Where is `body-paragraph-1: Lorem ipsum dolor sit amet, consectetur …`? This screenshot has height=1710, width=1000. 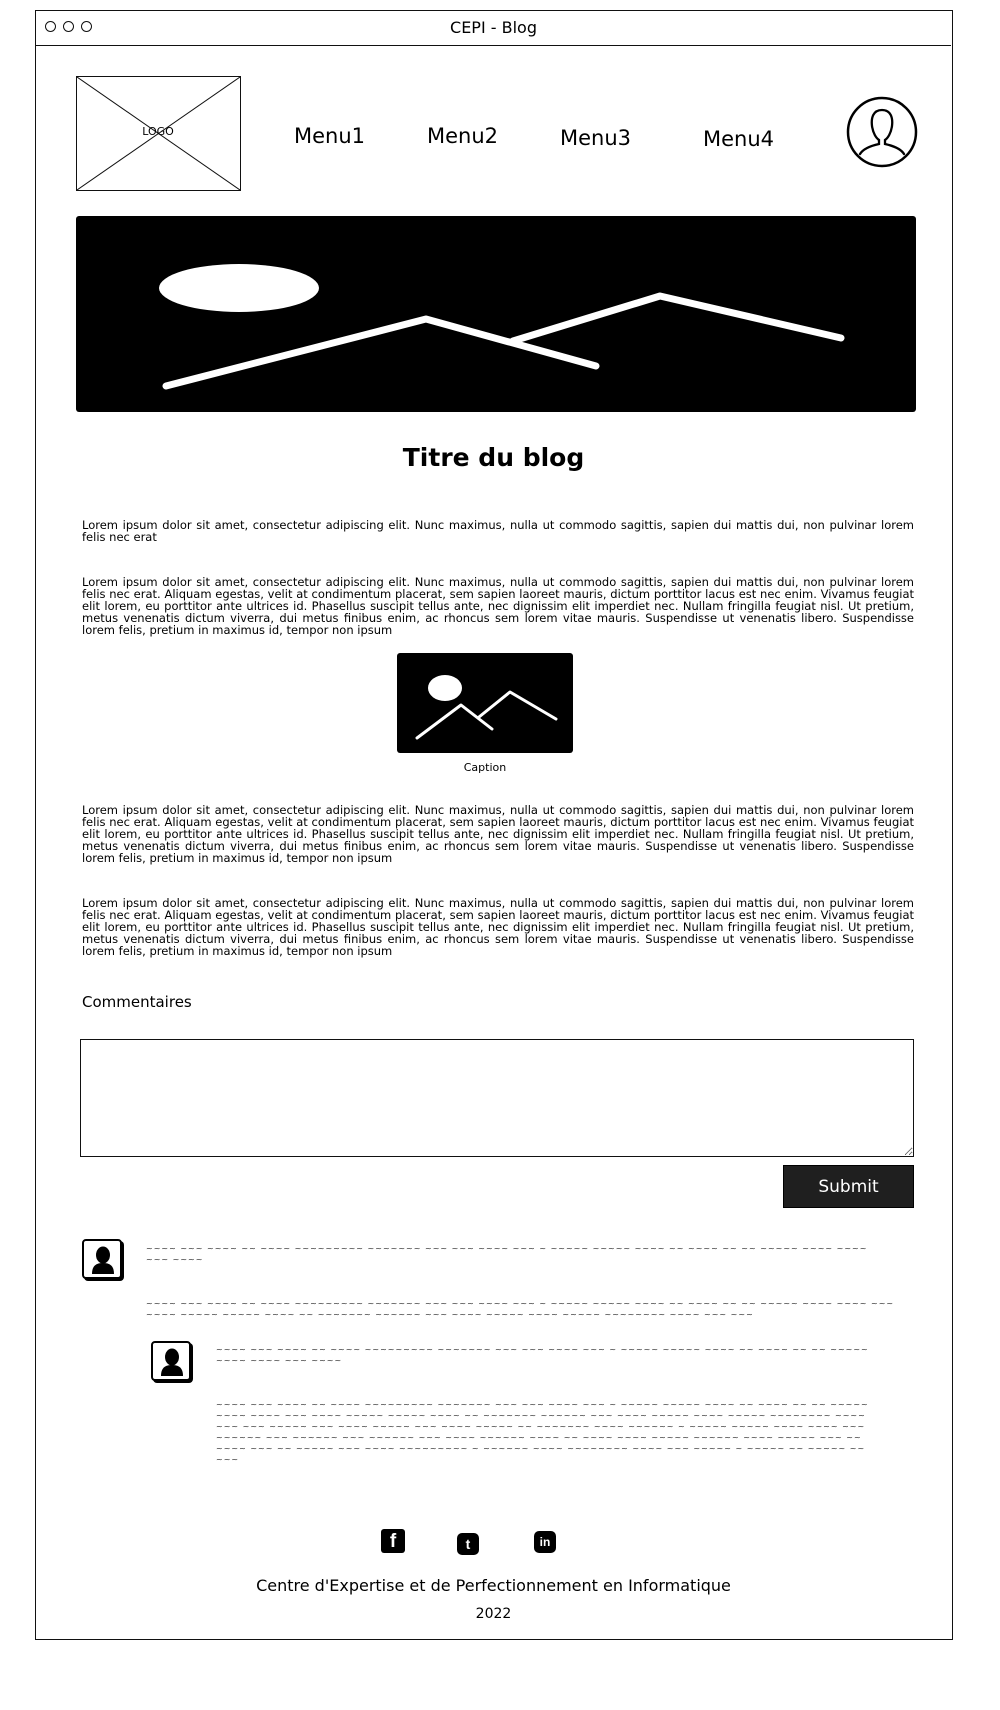
body-paragraph-1: Lorem ipsum dolor sit amet, consectetur … is located at coordinates (498, 606).